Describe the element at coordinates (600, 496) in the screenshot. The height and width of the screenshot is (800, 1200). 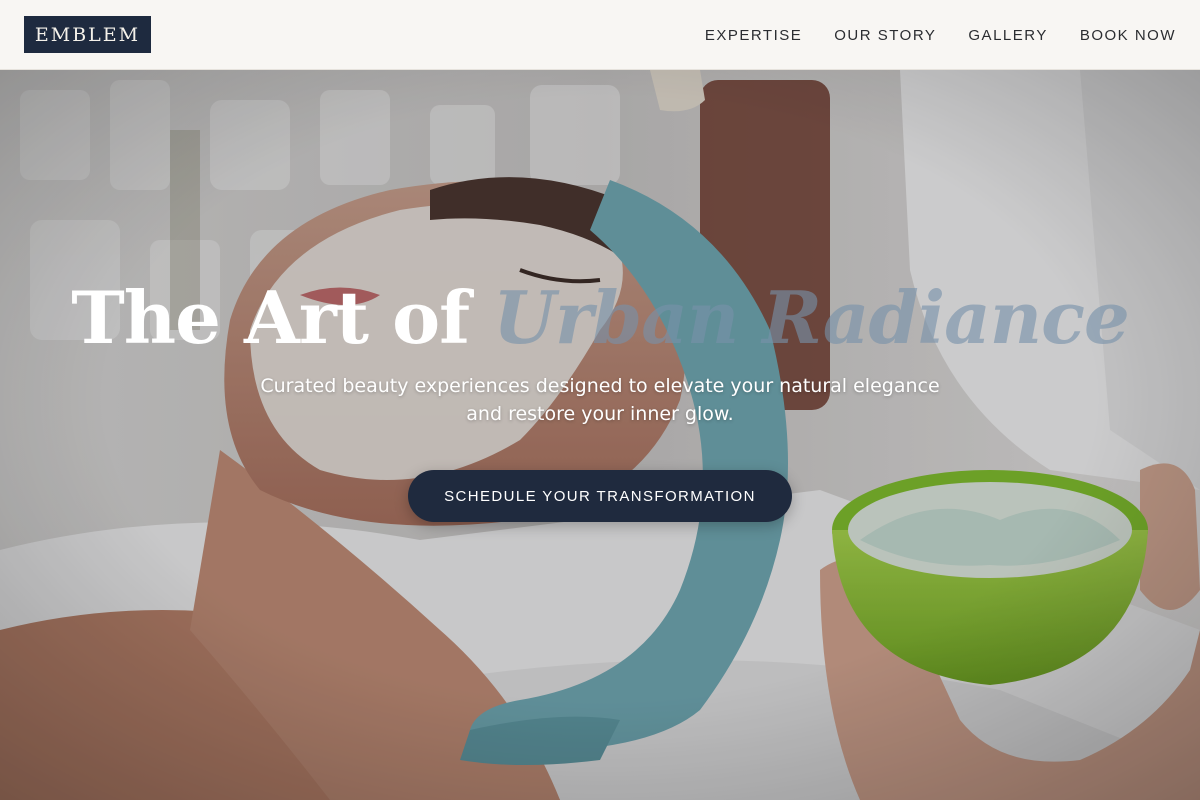
I see `schedule-transformation-button: SCHEDULE YOUR TRANSFORMATION` at that location.